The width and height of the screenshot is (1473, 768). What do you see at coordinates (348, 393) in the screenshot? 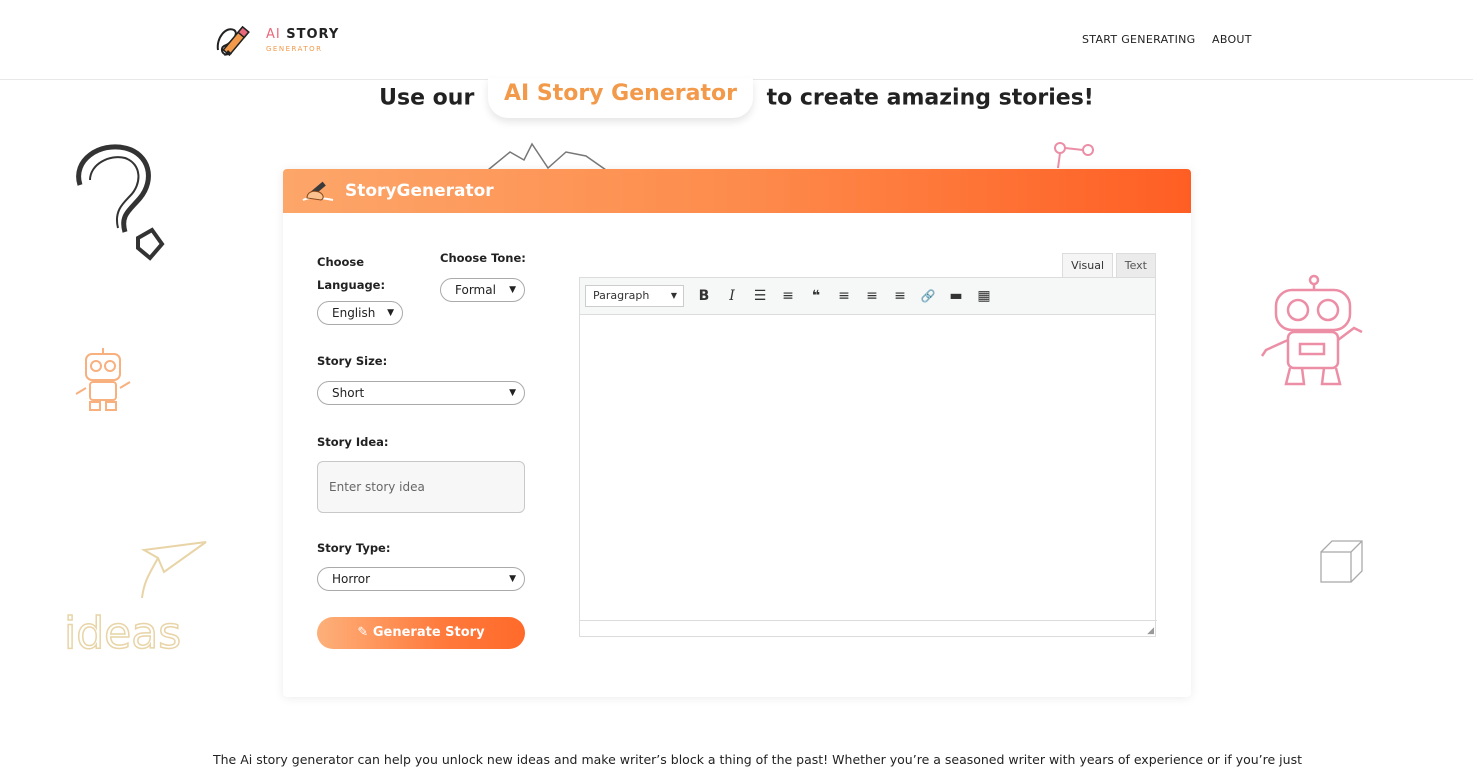
I see `size-value: Short` at bounding box center [348, 393].